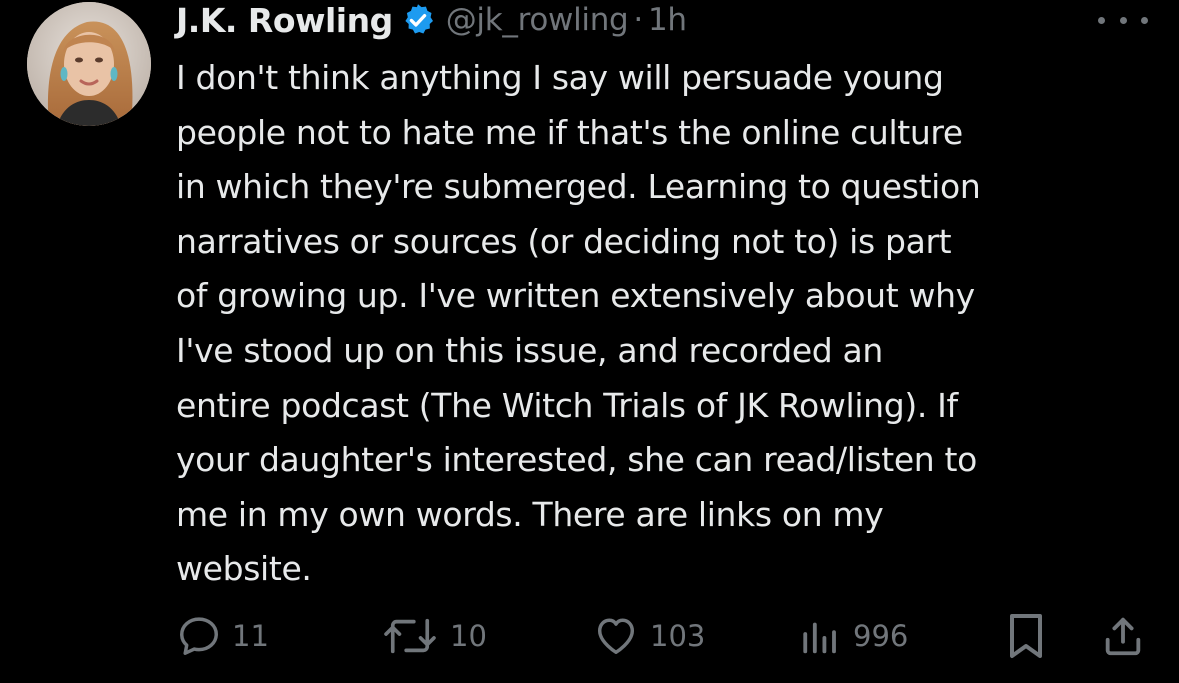 The width and height of the screenshot is (1179, 683). What do you see at coordinates (222, 636) in the screenshot?
I see `reply-button: 11` at bounding box center [222, 636].